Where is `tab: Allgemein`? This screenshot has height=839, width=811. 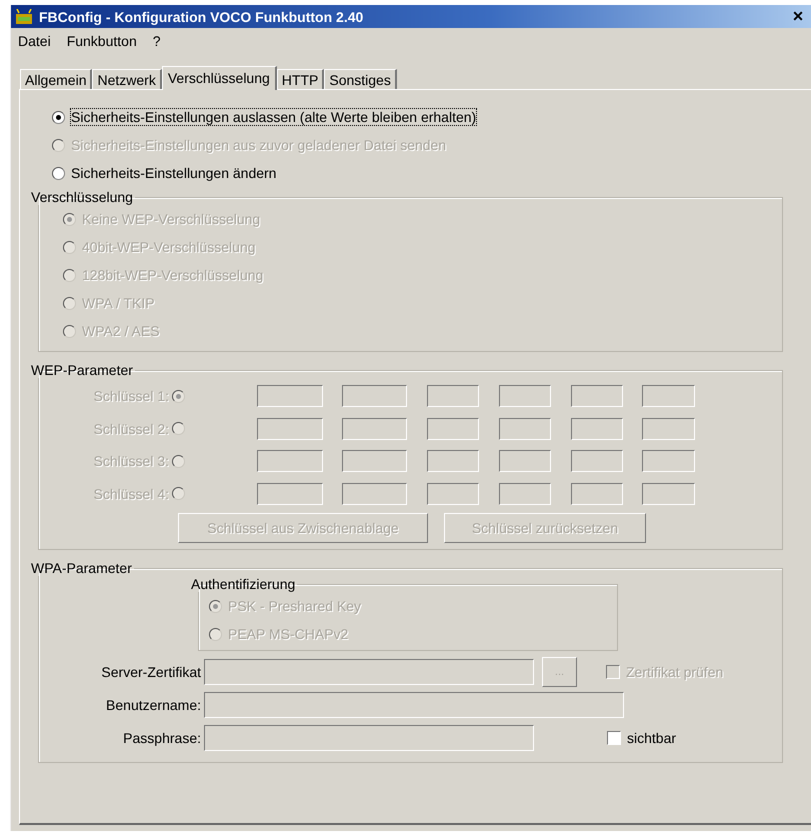 tab: Allgemein is located at coordinates (56, 79).